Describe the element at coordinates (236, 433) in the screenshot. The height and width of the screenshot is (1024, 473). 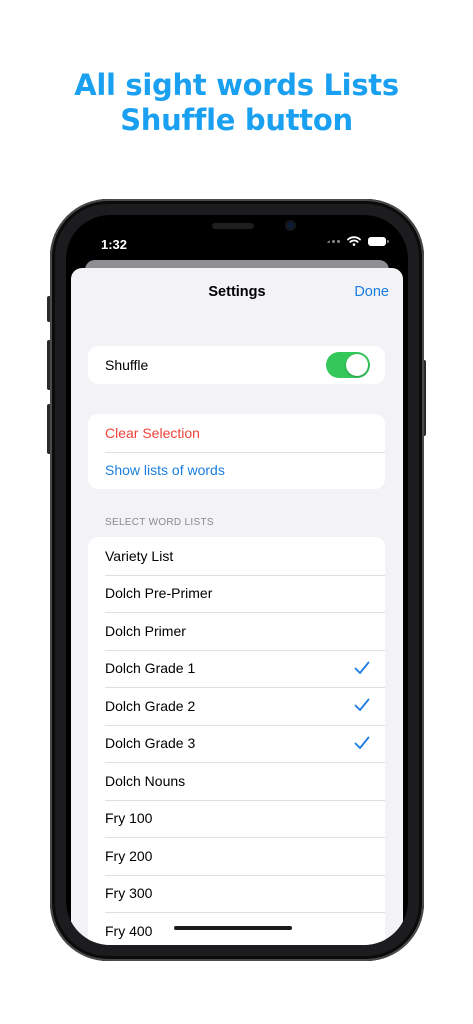
I see `clear-selection-button: Clear Selection` at that location.